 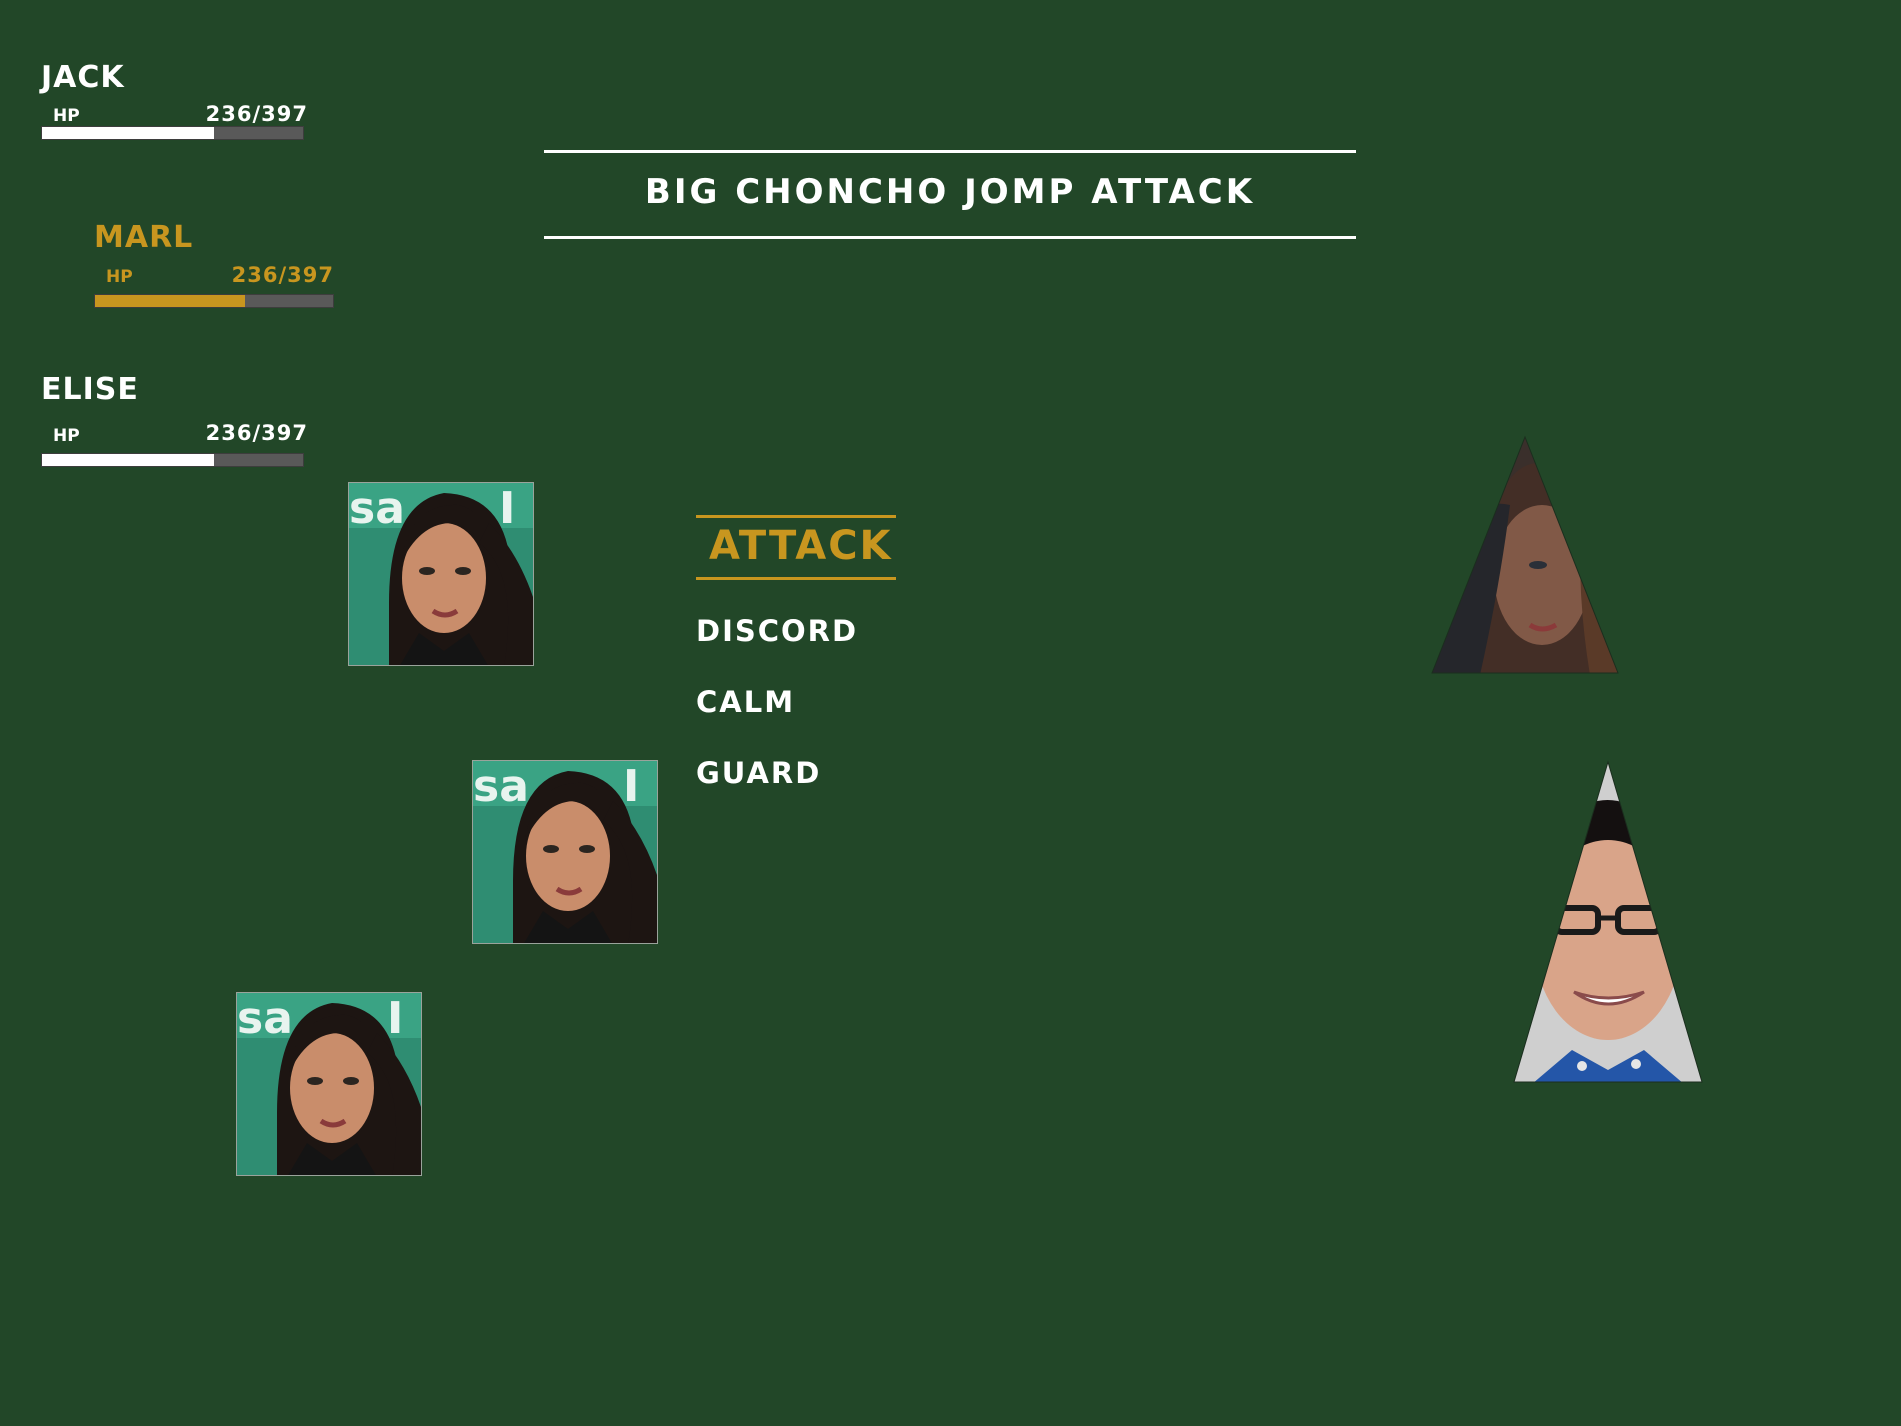 What do you see at coordinates (174, 102) in the screenshot?
I see `party-status-jack: JACK HP 236/397` at bounding box center [174, 102].